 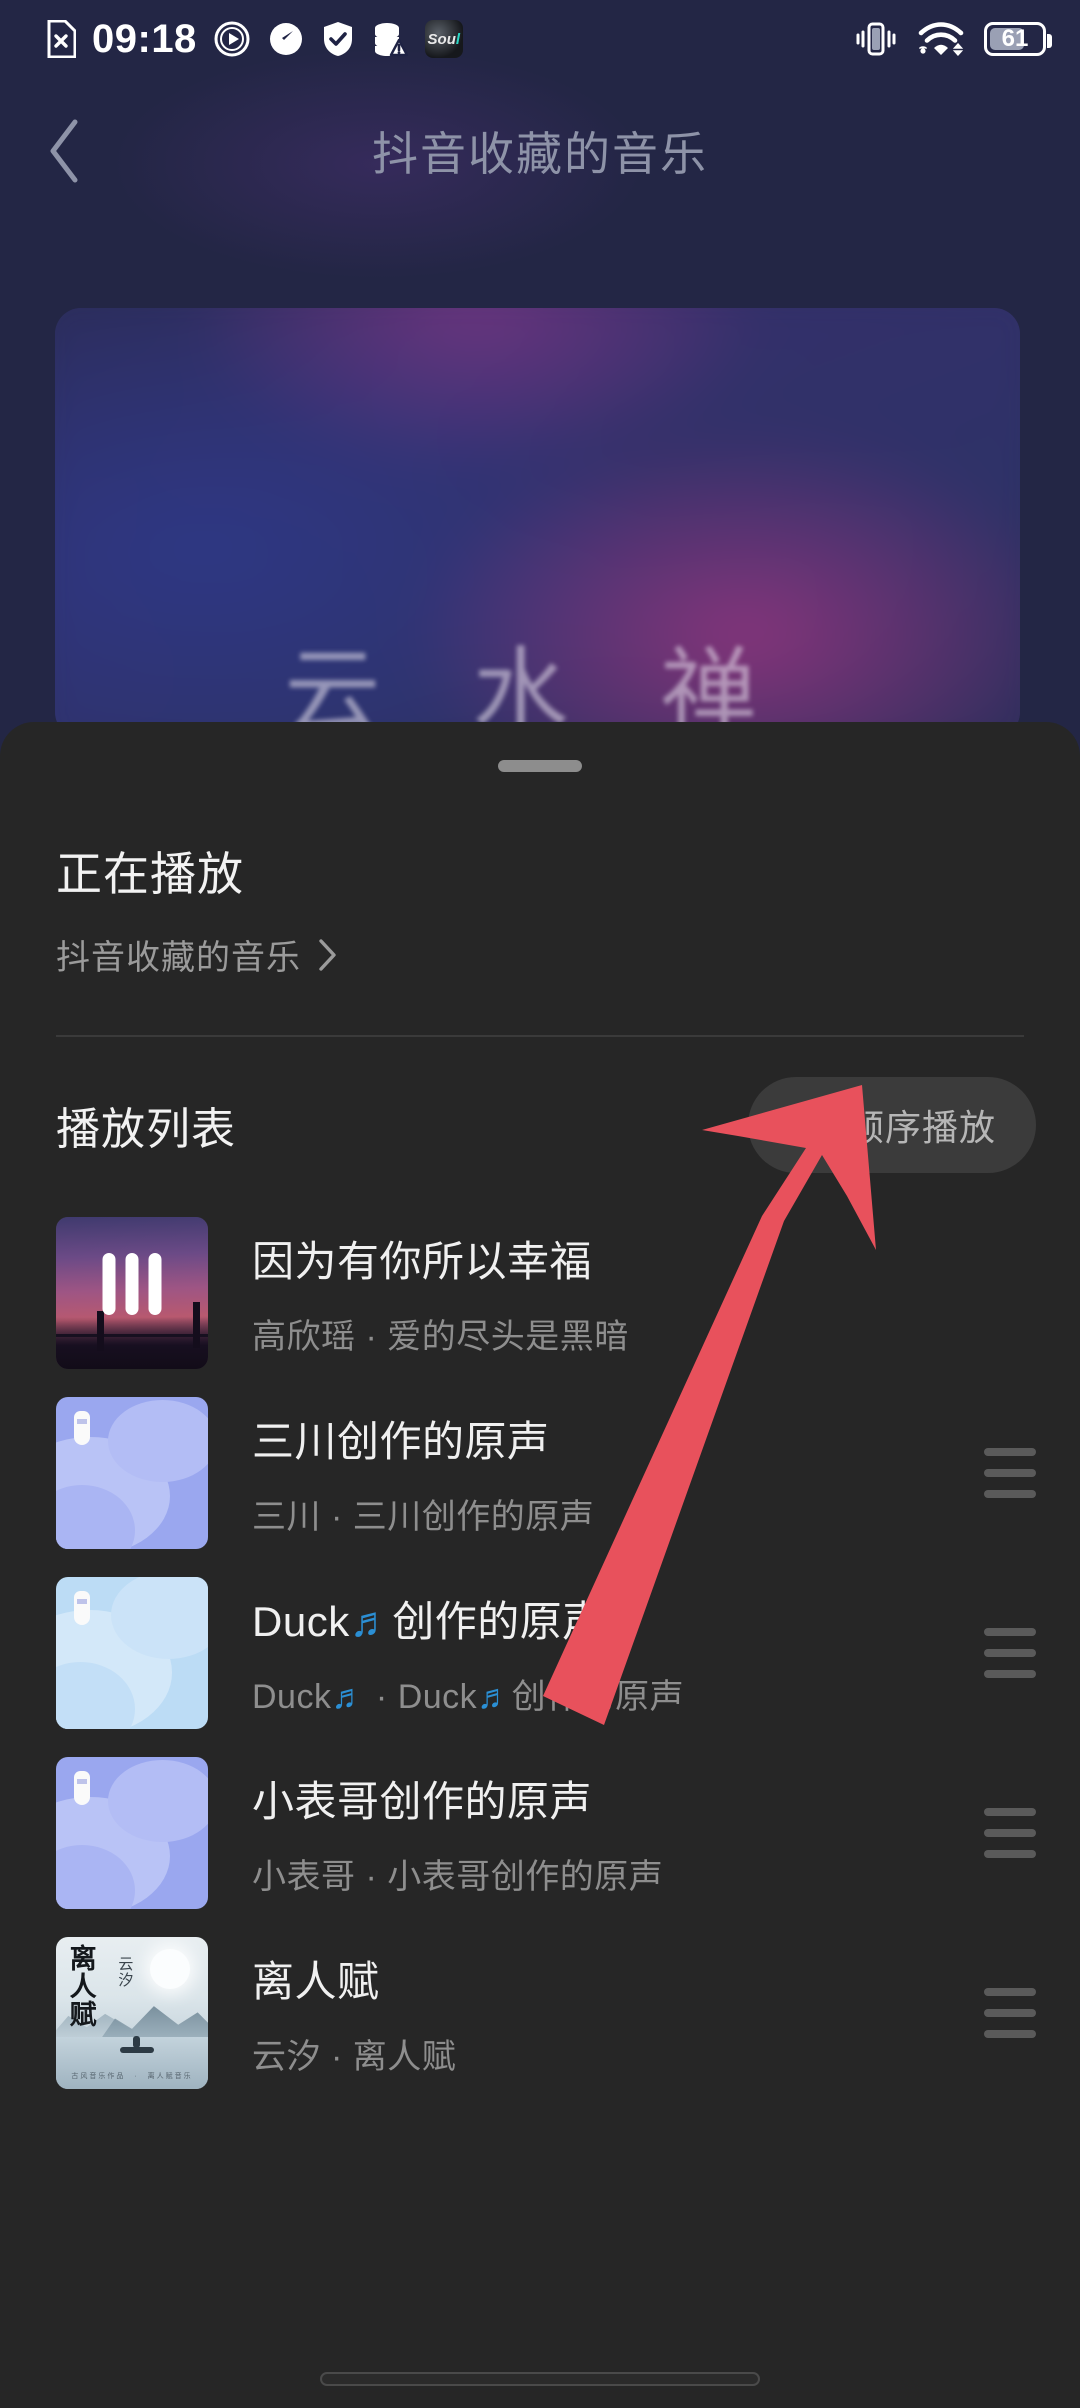 I want to click on status-bar-right: 61, so click(x=953, y=39).